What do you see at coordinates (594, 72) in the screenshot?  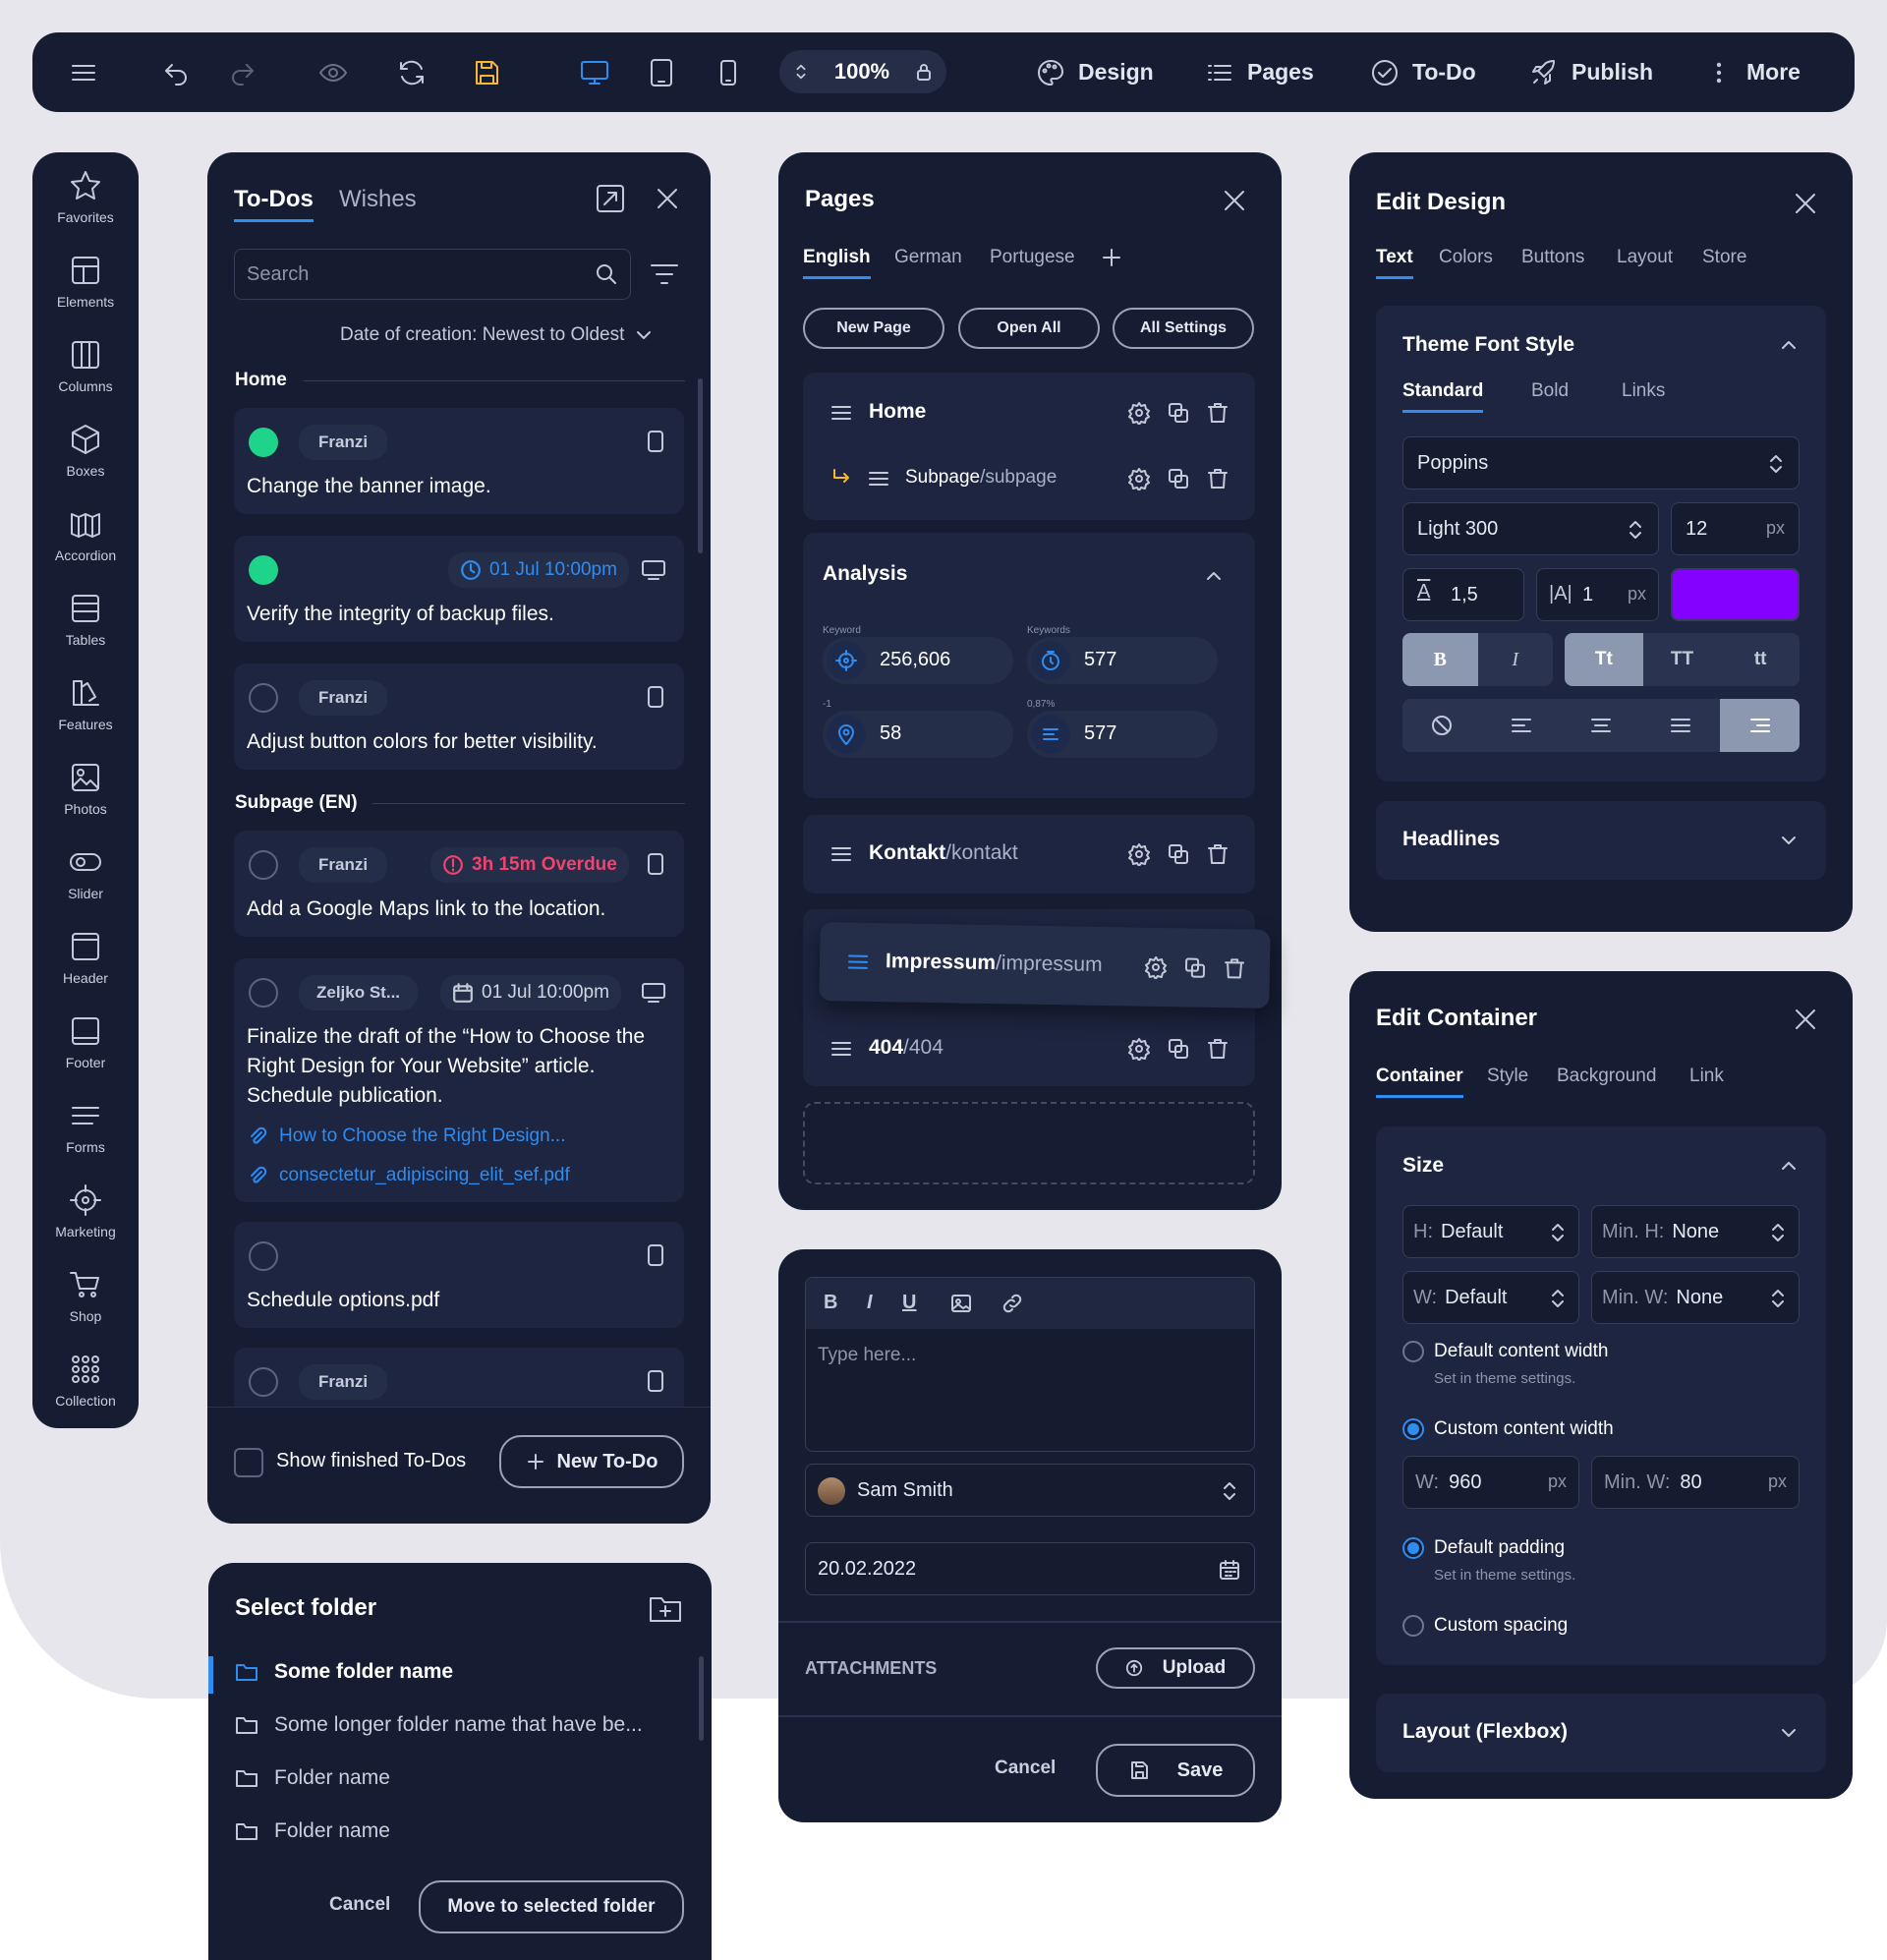 I see `desktop-view-icon` at bounding box center [594, 72].